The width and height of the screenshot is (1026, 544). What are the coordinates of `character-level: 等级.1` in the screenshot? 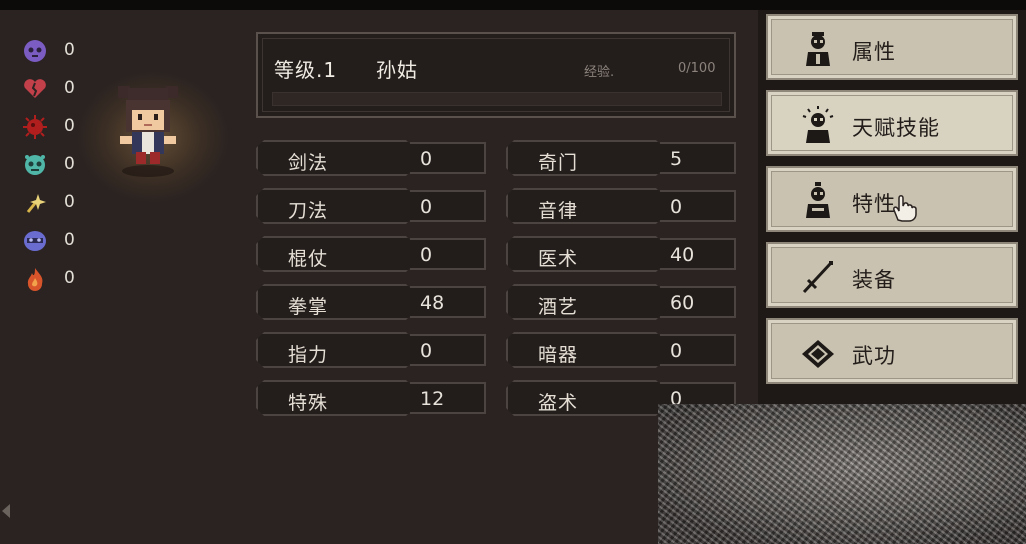 It's located at (306, 70).